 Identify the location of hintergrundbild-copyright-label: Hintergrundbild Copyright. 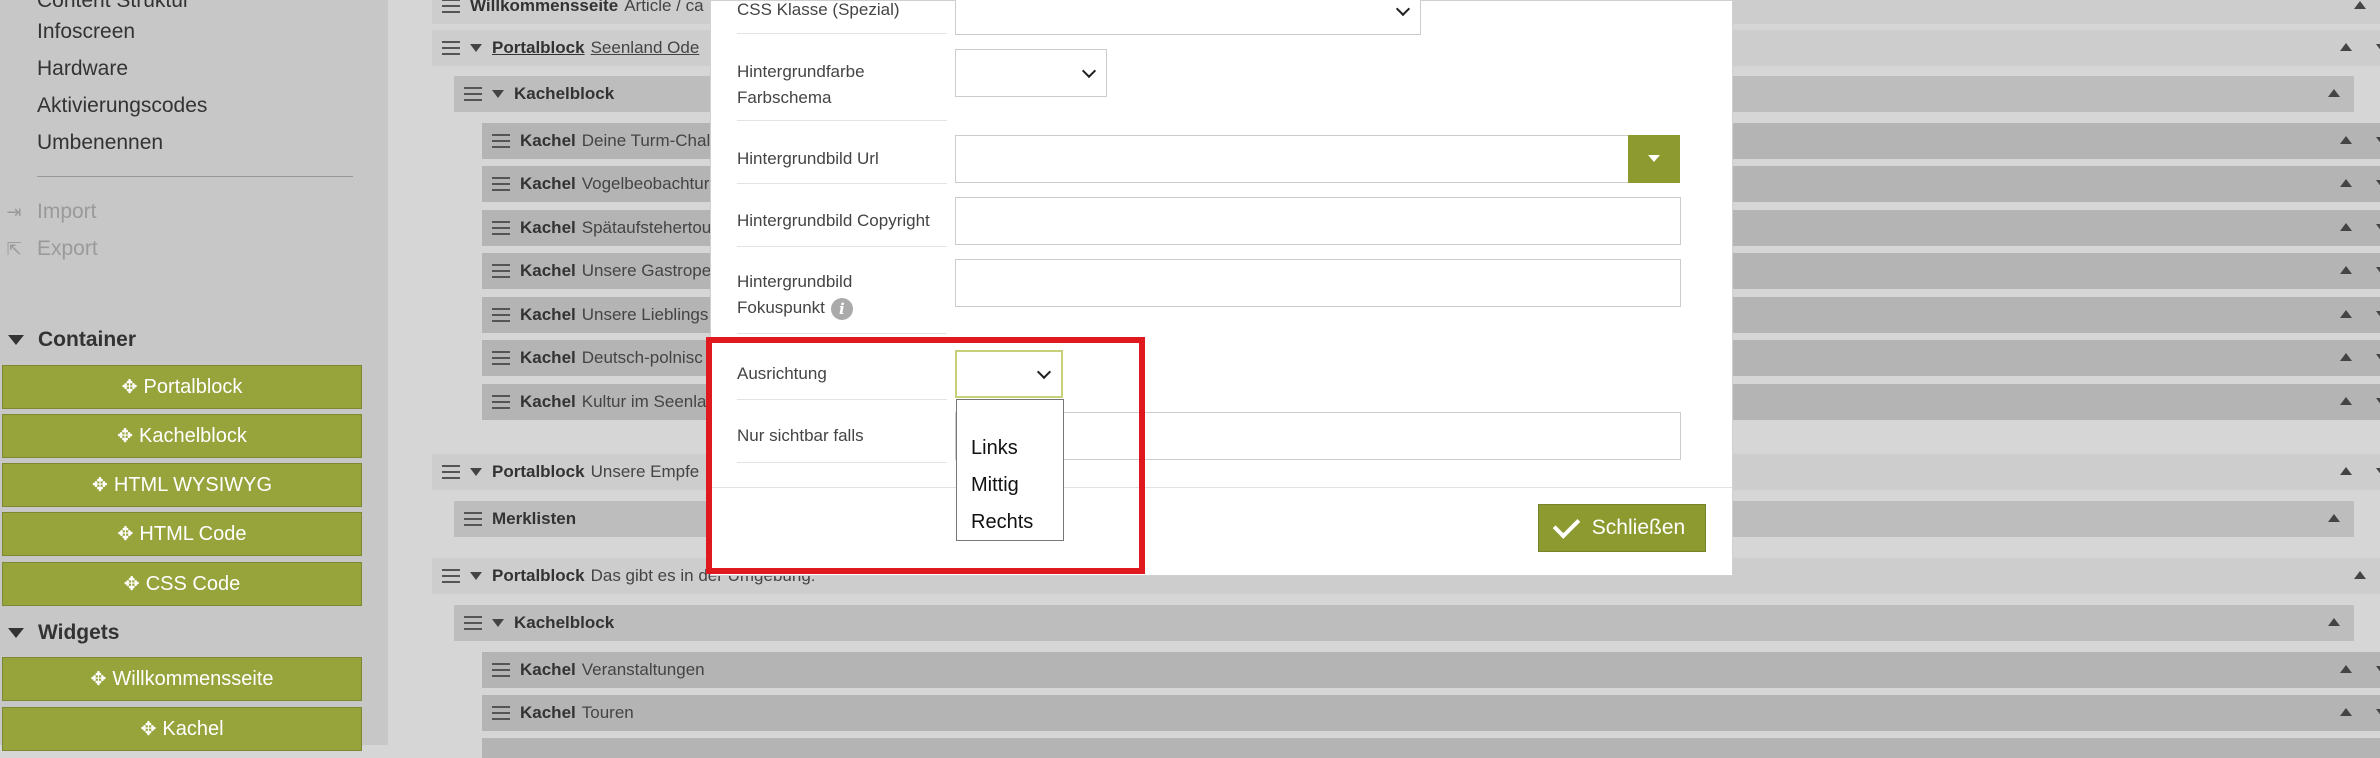
(833, 220).